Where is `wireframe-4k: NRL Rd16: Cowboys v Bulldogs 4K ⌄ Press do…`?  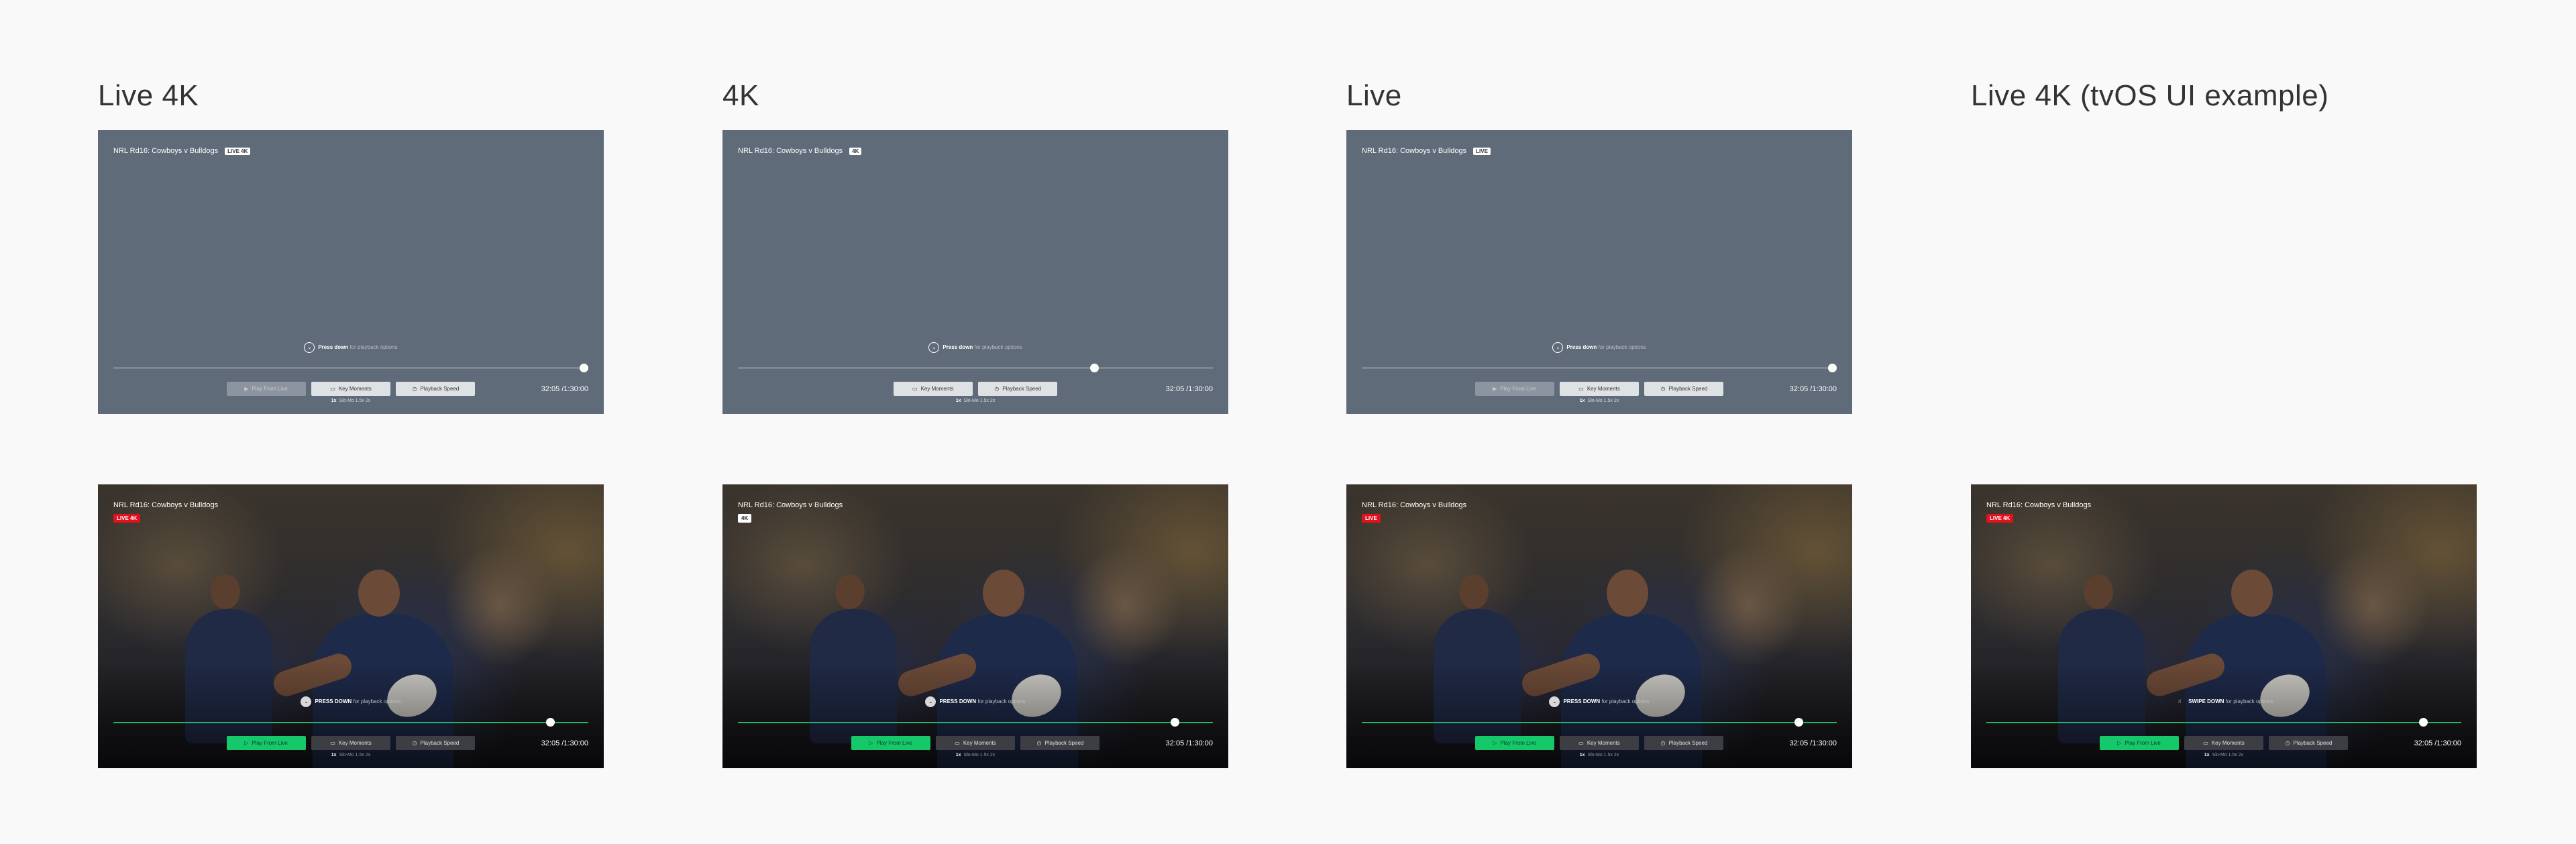 wireframe-4k: NRL Rd16: Cowboys v Bulldogs 4K ⌄ Press do… is located at coordinates (975, 272).